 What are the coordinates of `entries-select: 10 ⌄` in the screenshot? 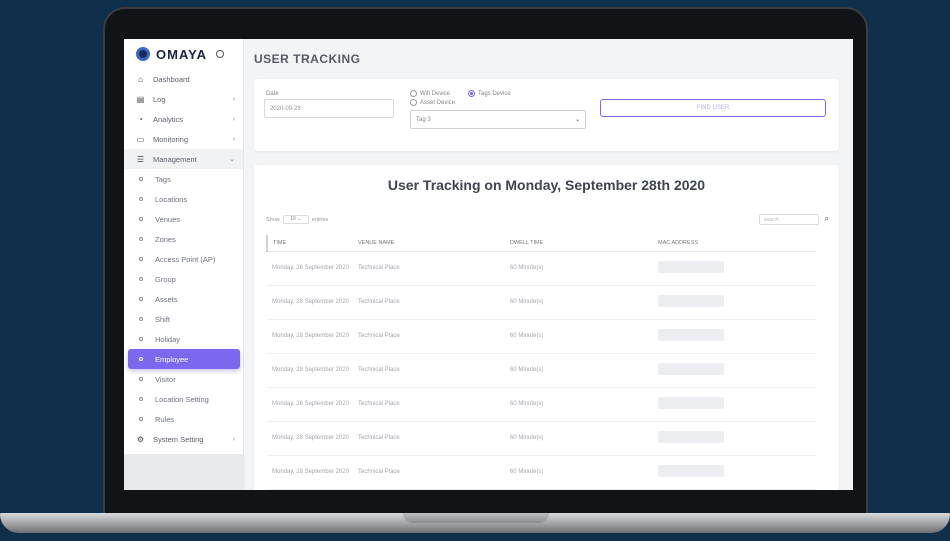 It's located at (295, 219).